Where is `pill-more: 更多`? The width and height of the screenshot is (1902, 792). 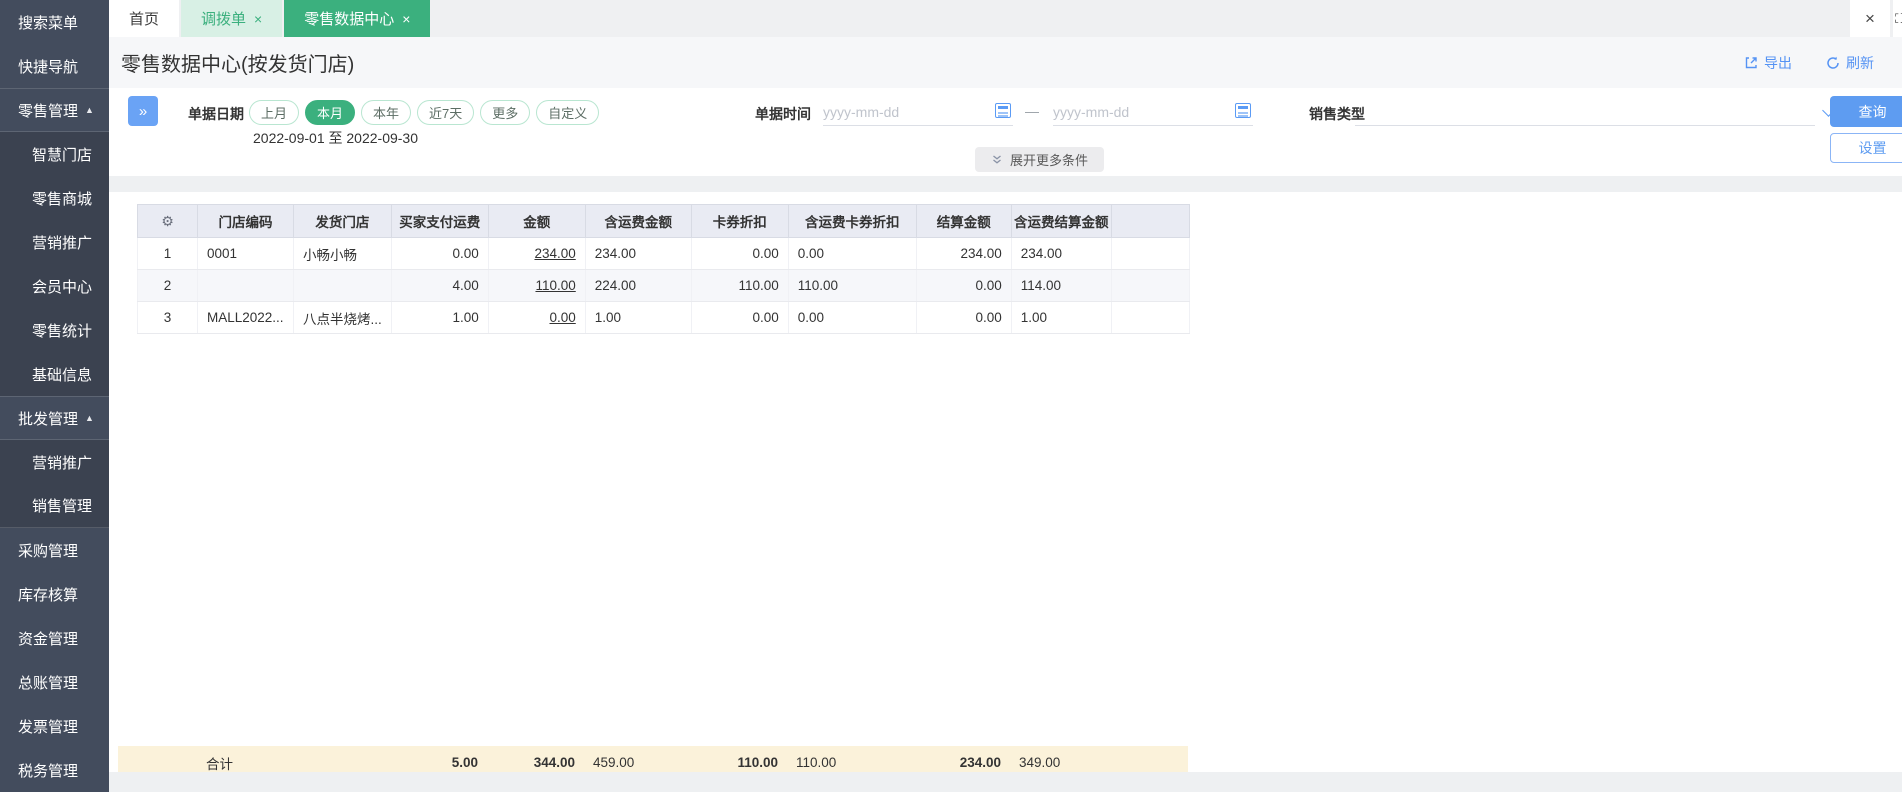
pill-more: 更多 is located at coordinates (505, 112).